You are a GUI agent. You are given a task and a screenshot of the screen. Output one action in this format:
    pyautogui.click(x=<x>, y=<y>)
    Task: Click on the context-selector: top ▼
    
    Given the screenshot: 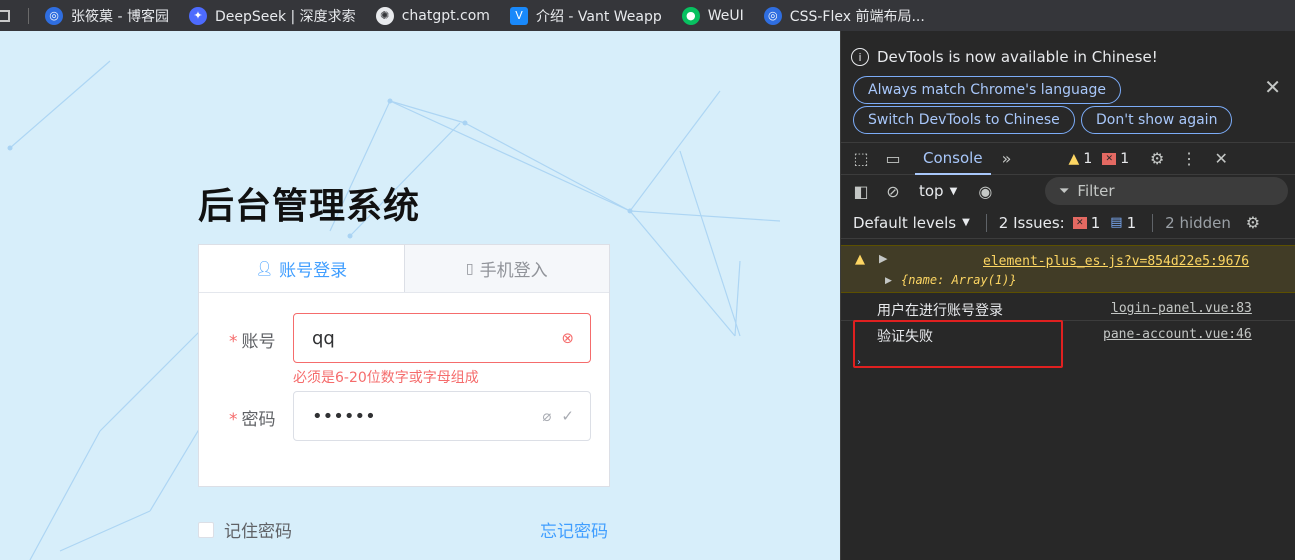 What is the action you would take?
    pyautogui.click(x=938, y=191)
    